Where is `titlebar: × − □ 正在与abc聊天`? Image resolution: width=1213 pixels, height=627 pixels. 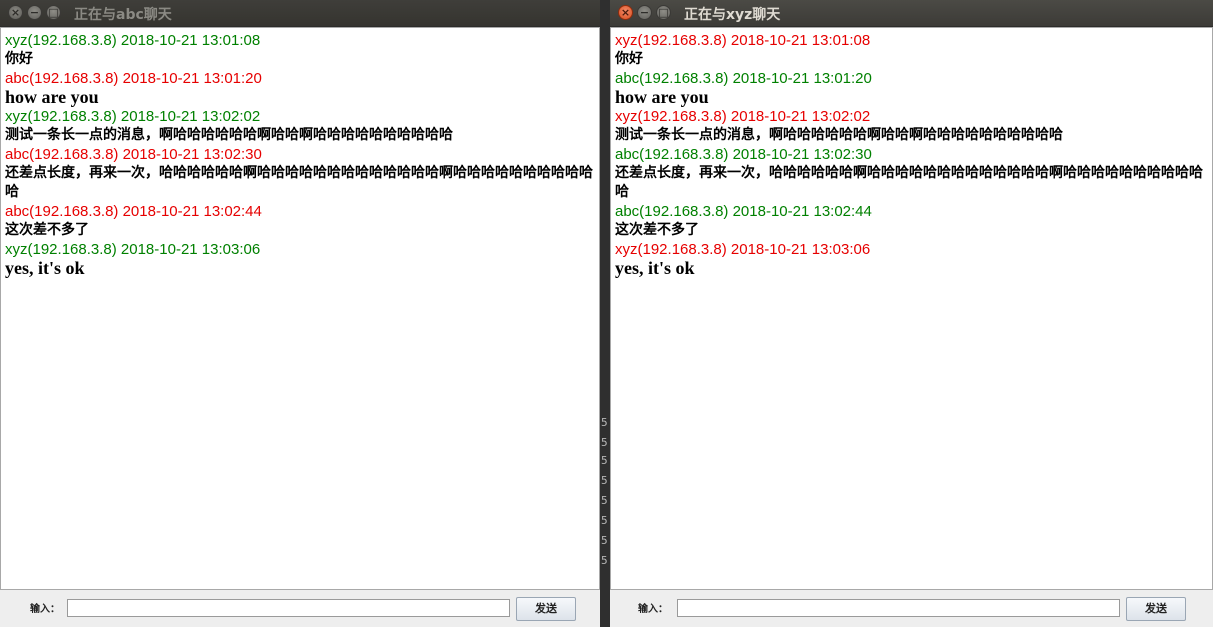
titlebar: × − □ 正在与abc聊天 is located at coordinates (300, 13).